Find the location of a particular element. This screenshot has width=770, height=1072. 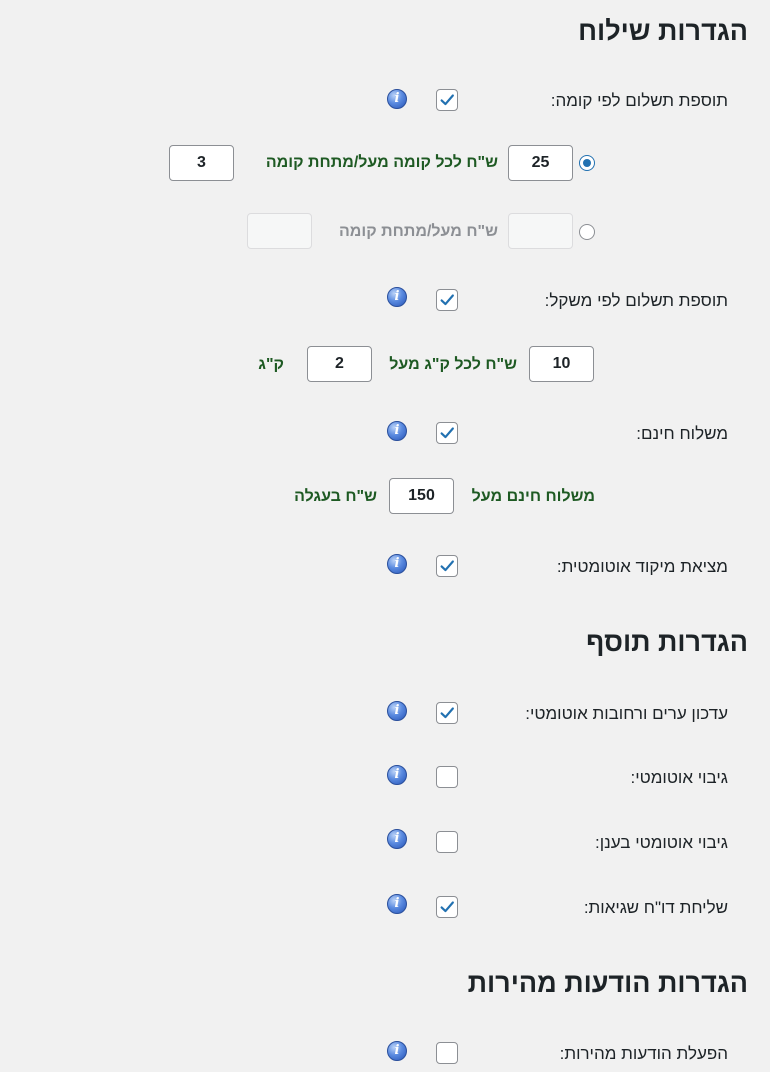

auto-zip-info-icon: i is located at coordinates (397, 564).